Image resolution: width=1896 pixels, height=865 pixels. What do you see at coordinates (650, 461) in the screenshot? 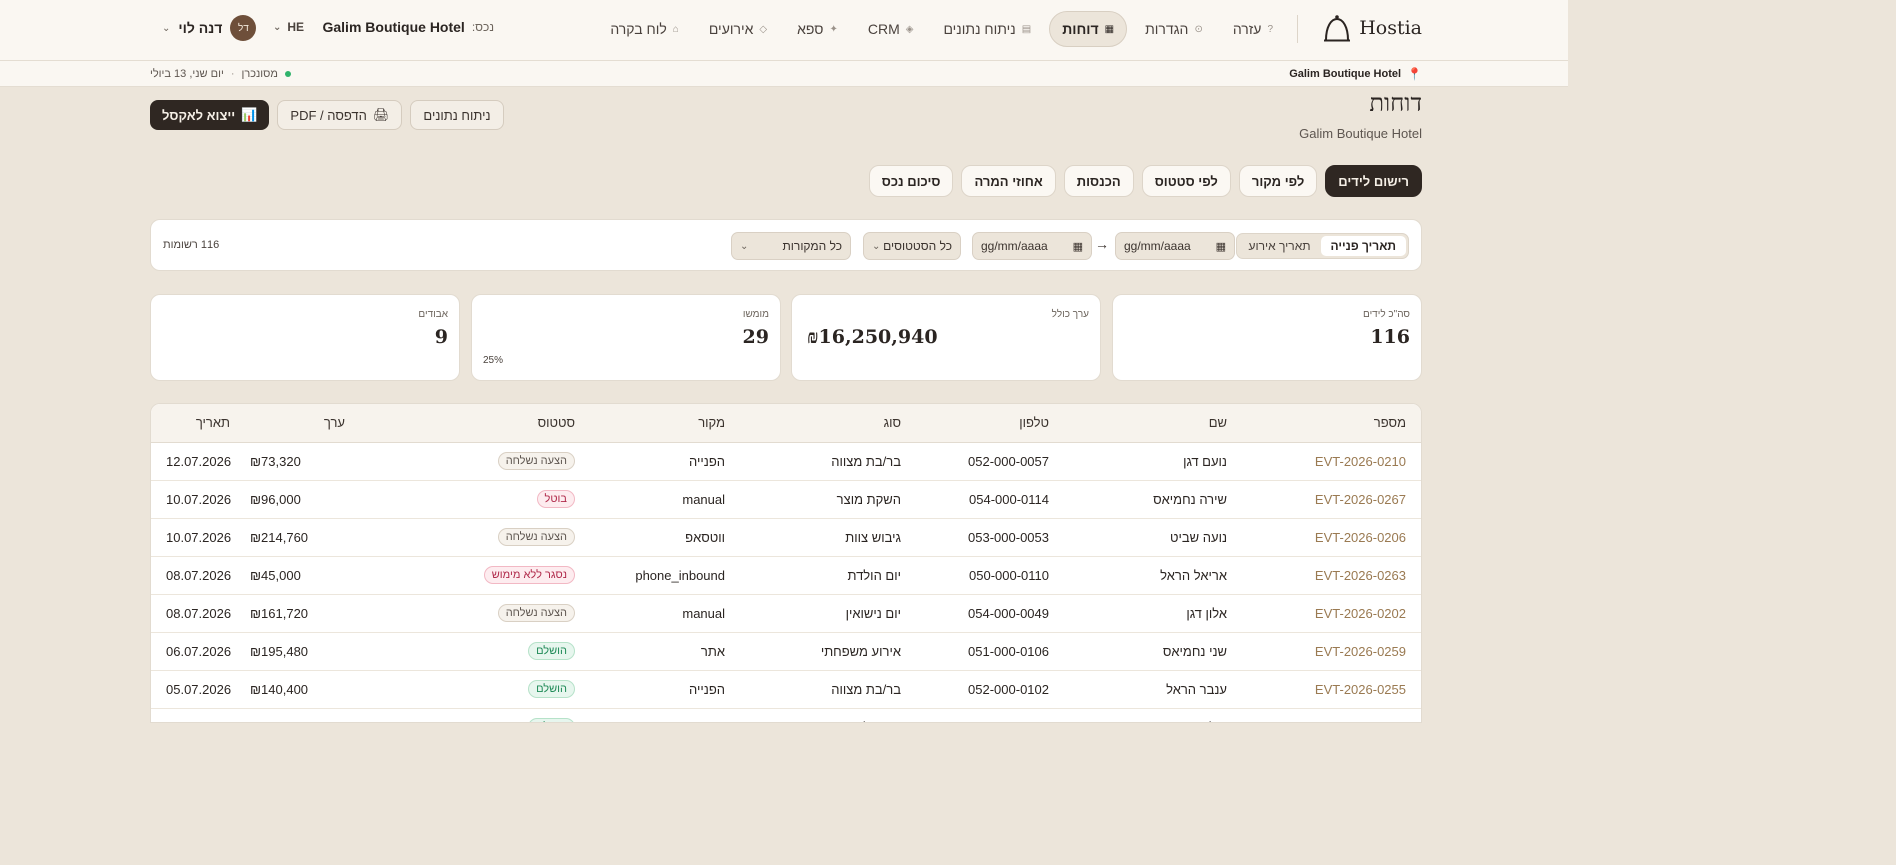
I see `cell-source: הפנייה` at bounding box center [650, 461].